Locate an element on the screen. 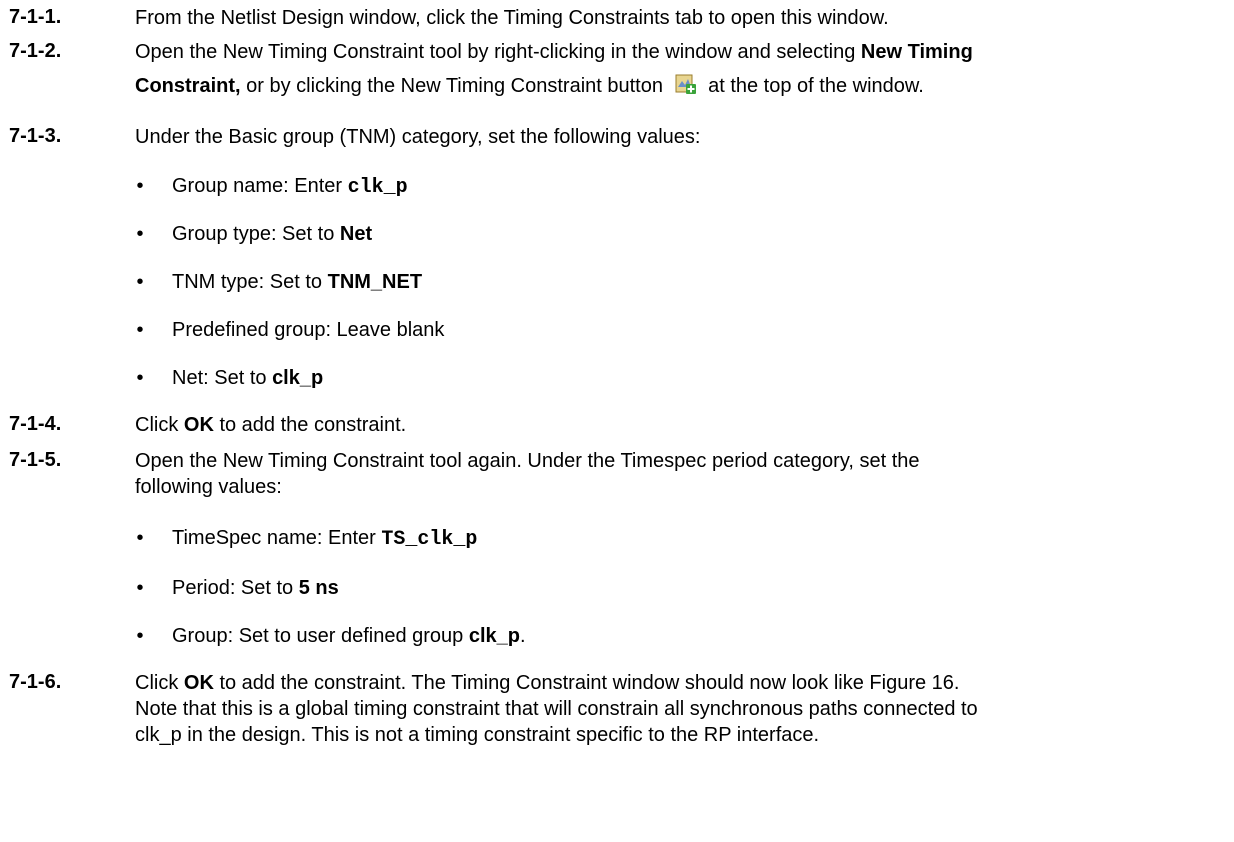 Image resolution: width=1234 pixels, height=842 pixels. step-text-part: to add the constraint. is located at coordinates (310, 425).